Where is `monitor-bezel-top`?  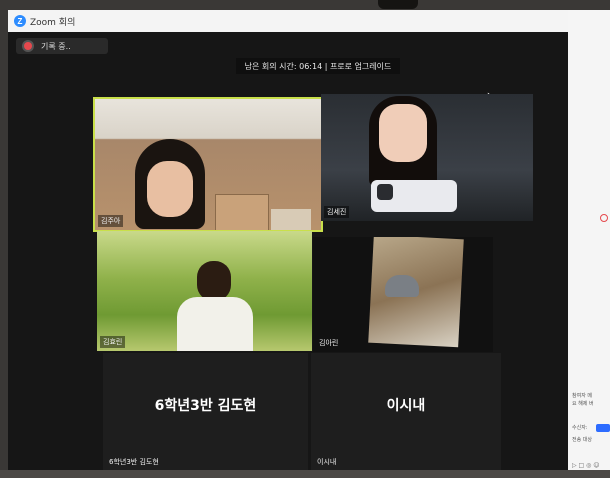
monitor-bezel-top is located at coordinates (305, 5).